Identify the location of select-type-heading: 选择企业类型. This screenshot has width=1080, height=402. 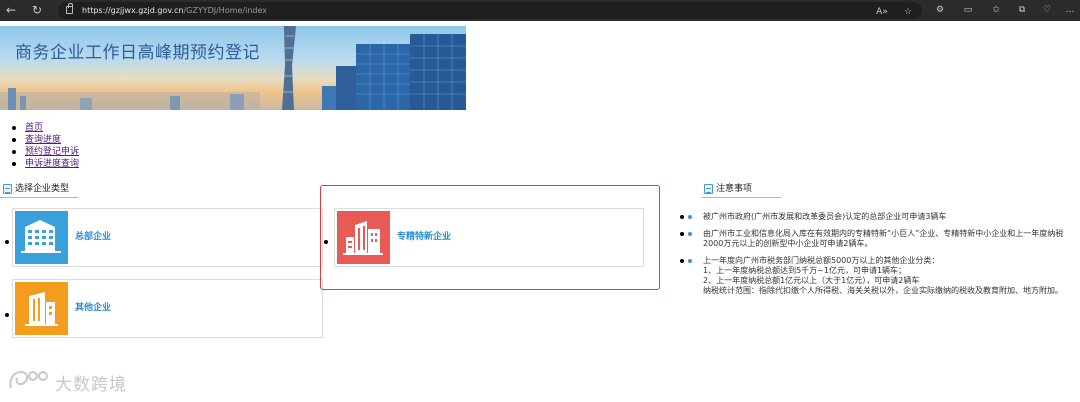
(39, 190).